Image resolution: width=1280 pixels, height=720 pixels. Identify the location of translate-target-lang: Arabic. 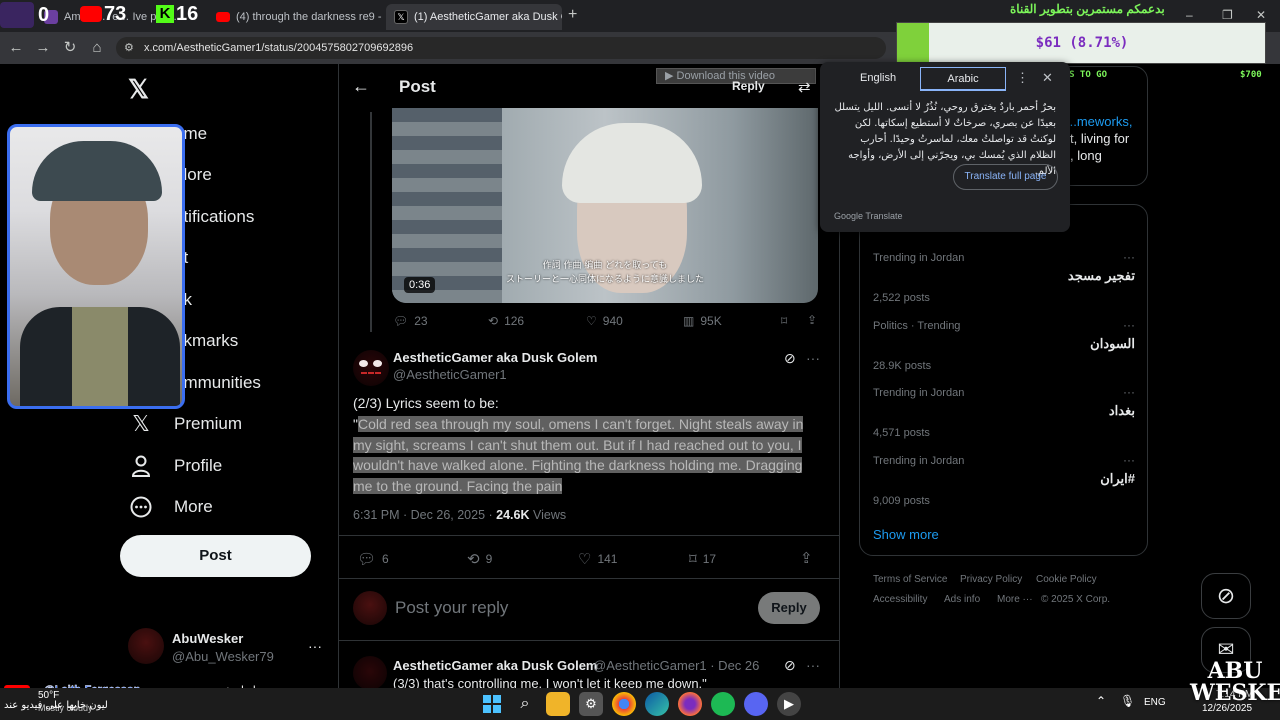
(963, 79).